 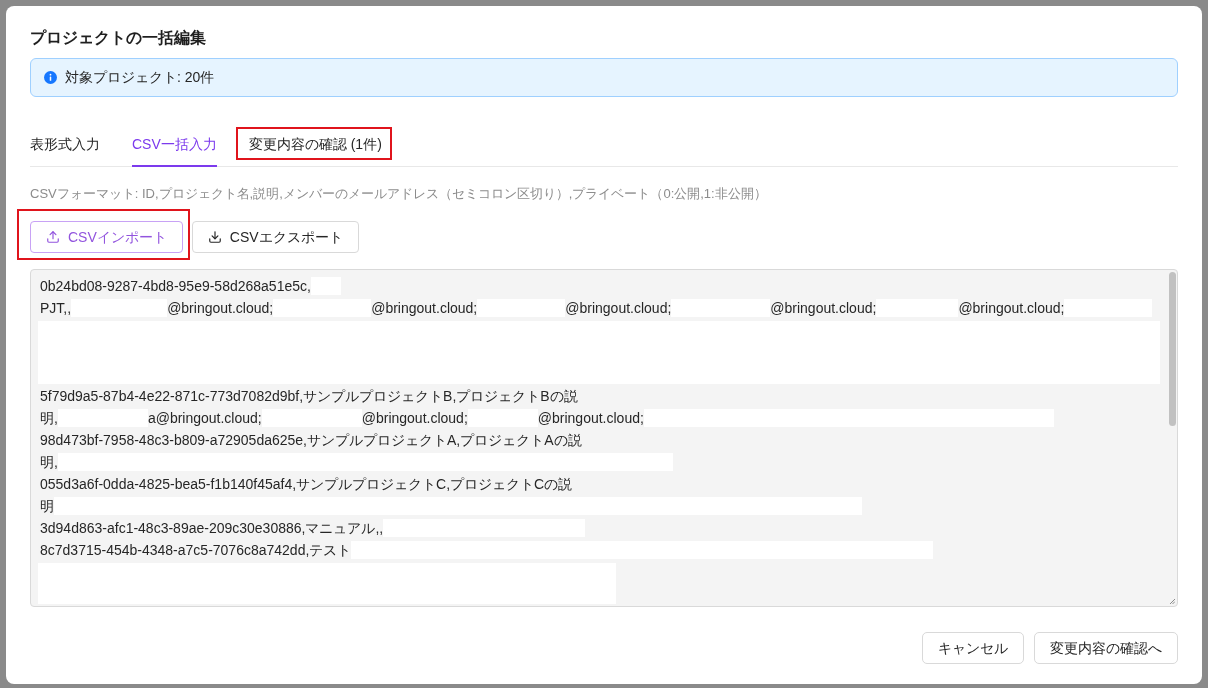 I want to click on info-icon, so click(x=50, y=77).